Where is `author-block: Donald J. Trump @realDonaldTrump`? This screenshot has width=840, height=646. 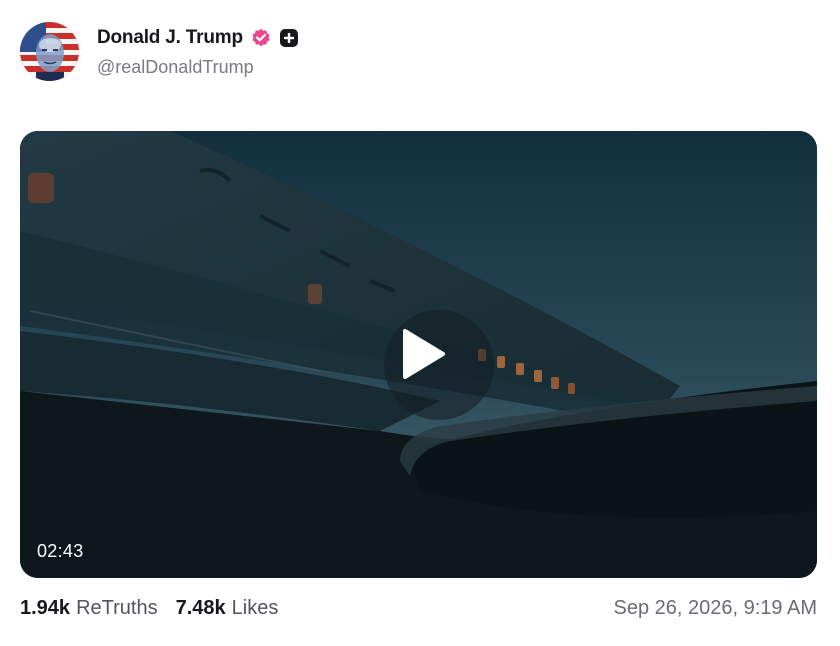 author-block: Donald J. Trump @realDonaldTrump is located at coordinates (198, 51).